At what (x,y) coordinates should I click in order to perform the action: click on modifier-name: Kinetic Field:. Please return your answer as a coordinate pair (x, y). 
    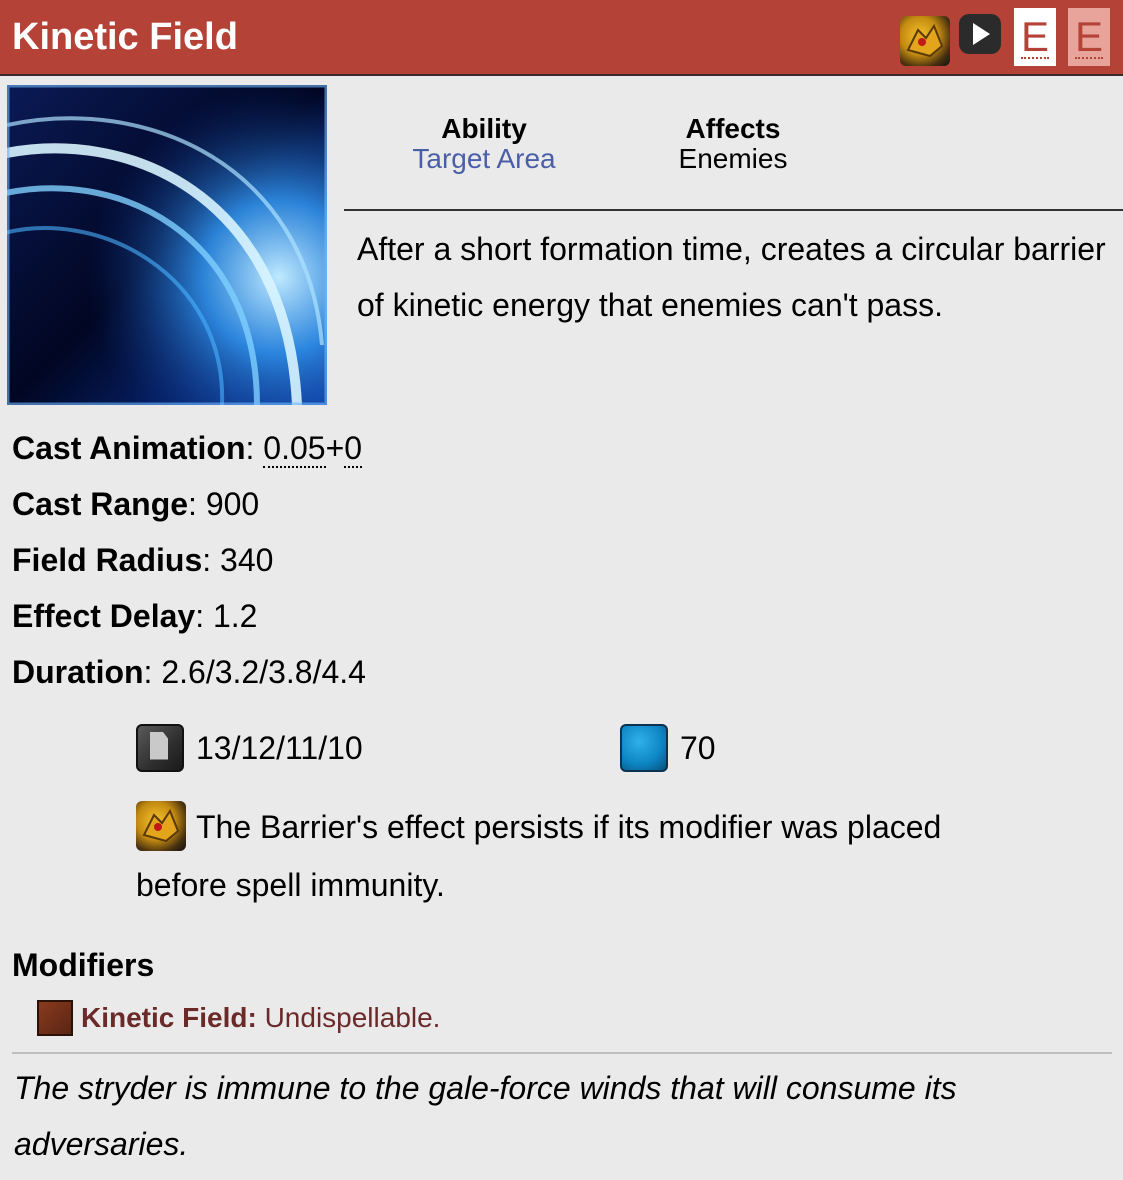
    Looking at the image, I should click on (169, 1017).